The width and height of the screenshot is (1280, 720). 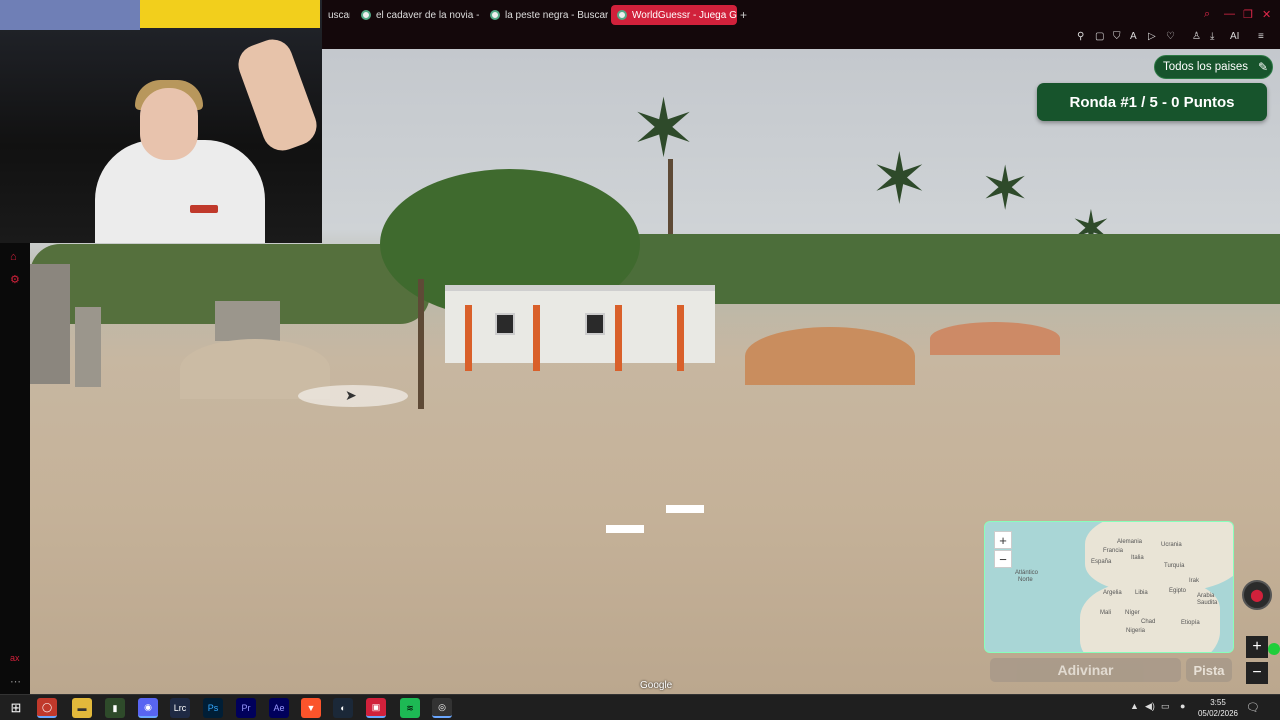 What do you see at coordinates (161, 121) in the screenshot?
I see `webcam-overlay` at bounding box center [161, 121].